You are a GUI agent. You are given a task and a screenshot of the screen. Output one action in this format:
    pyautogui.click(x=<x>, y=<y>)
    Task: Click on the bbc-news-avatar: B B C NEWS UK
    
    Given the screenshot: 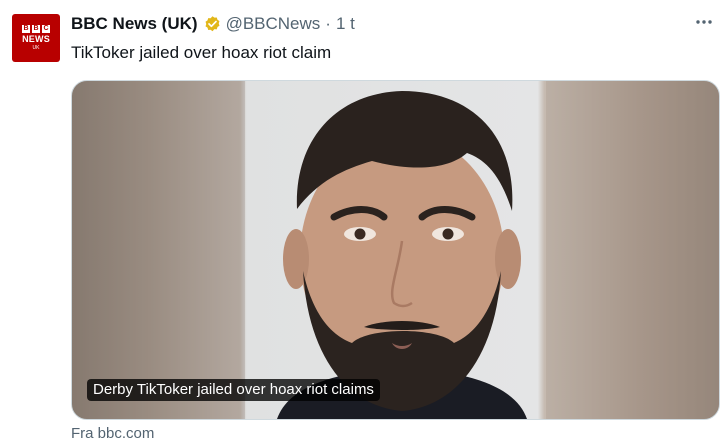 What is the action you would take?
    pyautogui.click(x=36, y=38)
    